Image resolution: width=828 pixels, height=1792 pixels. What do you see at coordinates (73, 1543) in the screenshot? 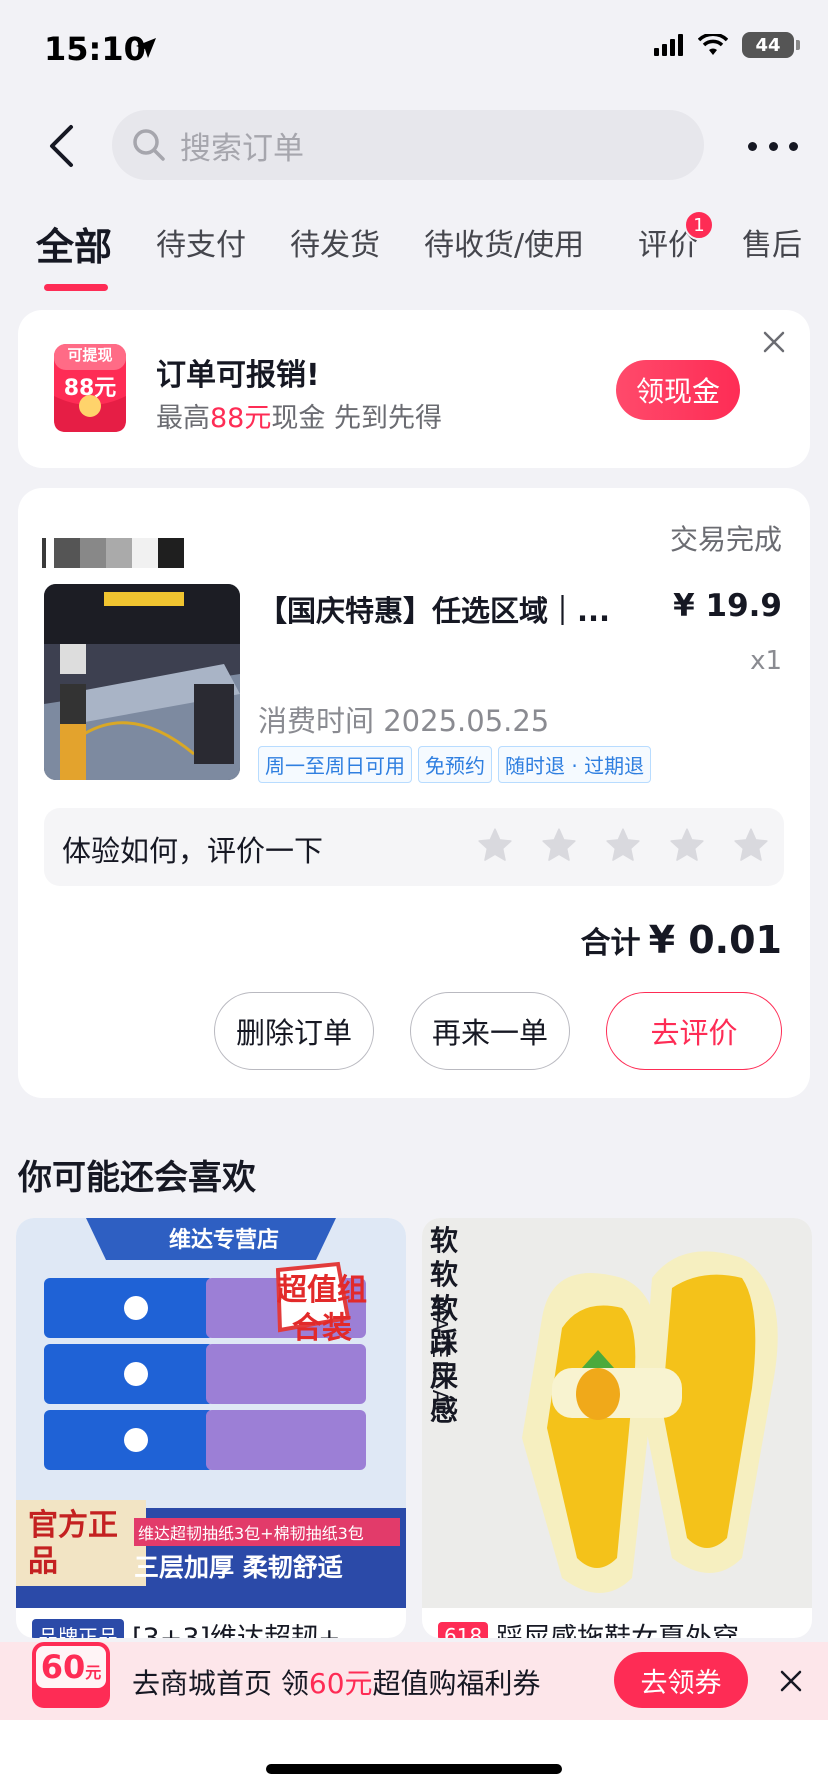
I see `official-genuine-label: 官方正品` at bounding box center [73, 1543].